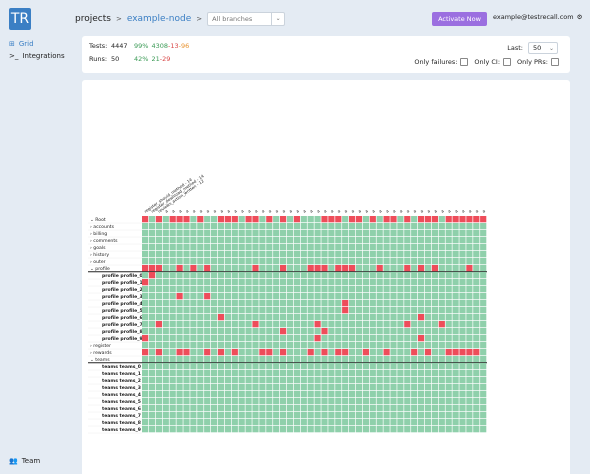 The width and height of the screenshot is (590, 474). What do you see at coordinates (121, 388) in the screenshot?
I see `test-row-label: teams teams_3` at bounding box center [121, 388].